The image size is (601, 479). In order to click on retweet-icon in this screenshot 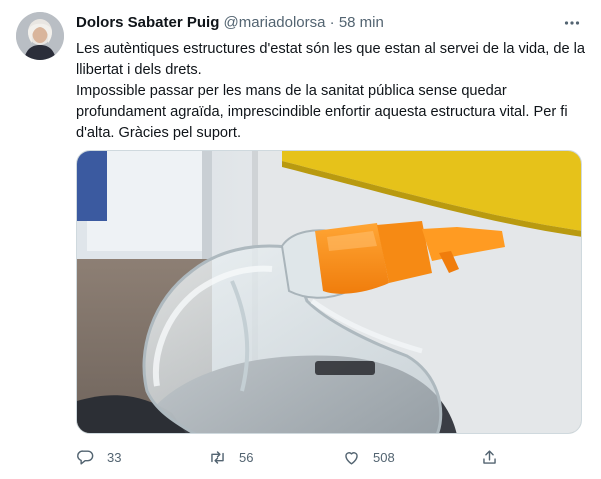, I will do `click(217, 457)`.